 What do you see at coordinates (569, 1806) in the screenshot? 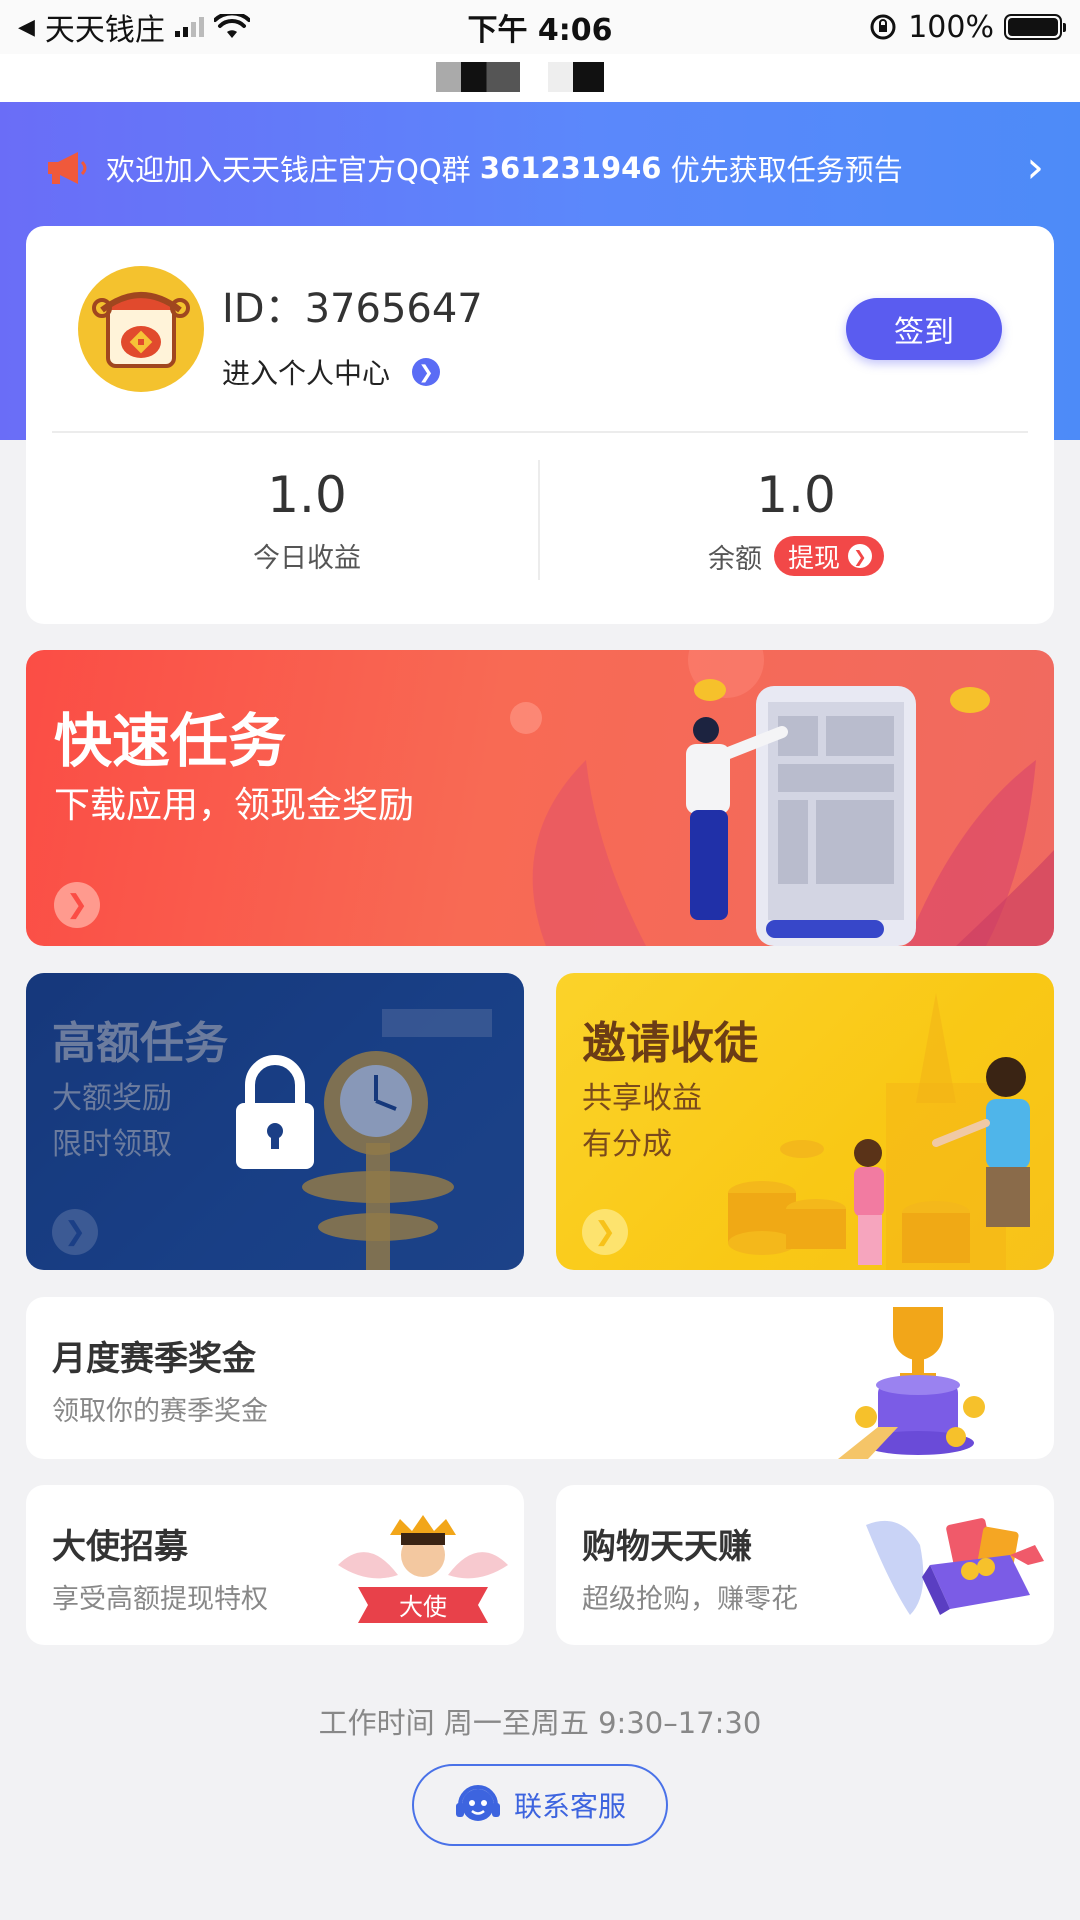
I see `contact-service-label: 联系客服` at bounding box center [569, 1806].